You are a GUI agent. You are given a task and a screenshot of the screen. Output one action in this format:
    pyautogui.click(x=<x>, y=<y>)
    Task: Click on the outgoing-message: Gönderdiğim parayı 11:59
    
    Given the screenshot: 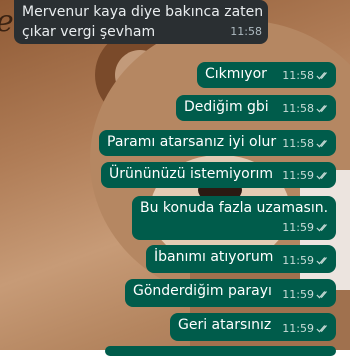 What is the action you would take?
    pyautogui.click(x=230, y=293)
    